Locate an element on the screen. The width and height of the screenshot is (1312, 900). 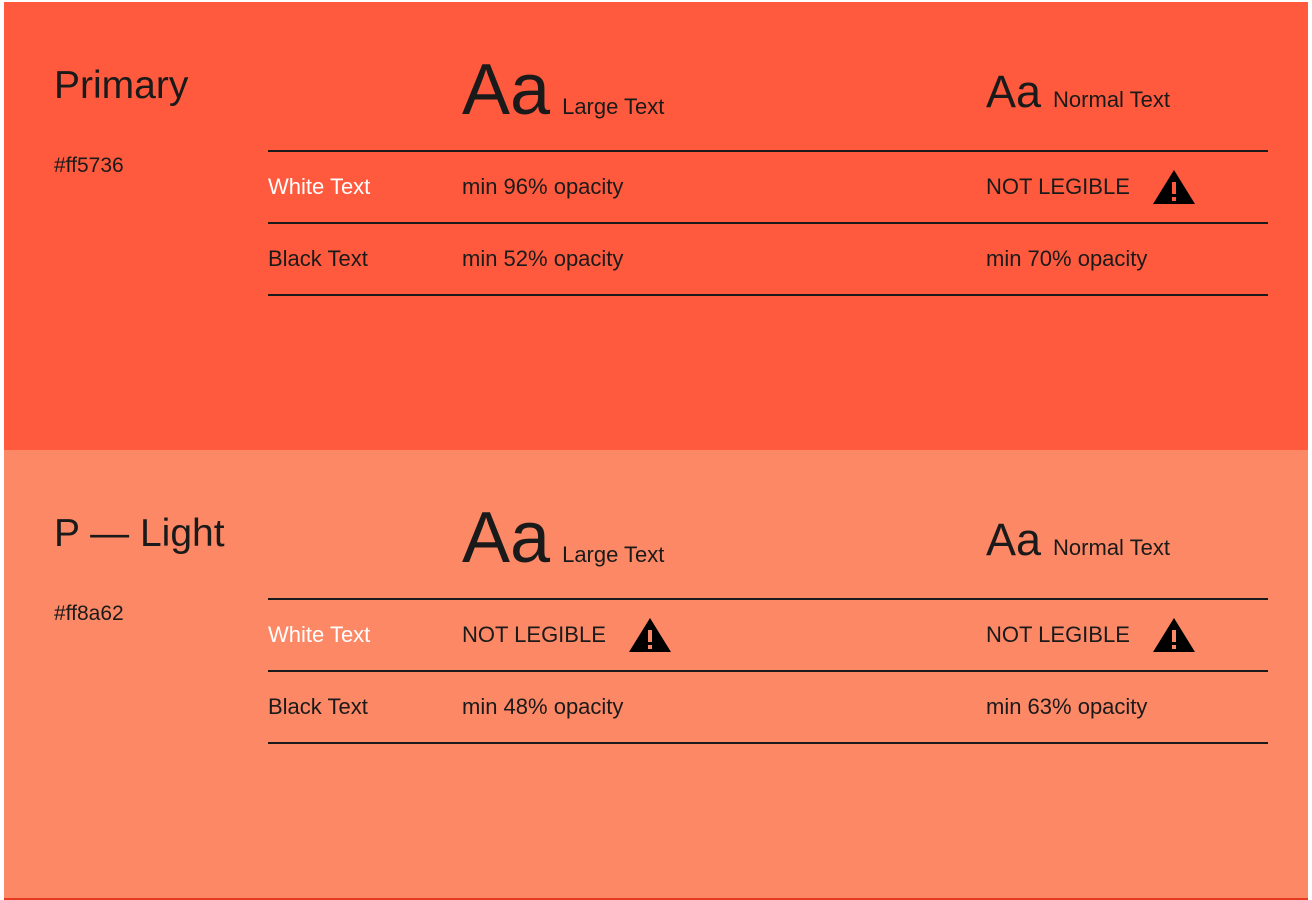
swatch-hex-code: #ff8a62 is located at coordinates (89, 613).